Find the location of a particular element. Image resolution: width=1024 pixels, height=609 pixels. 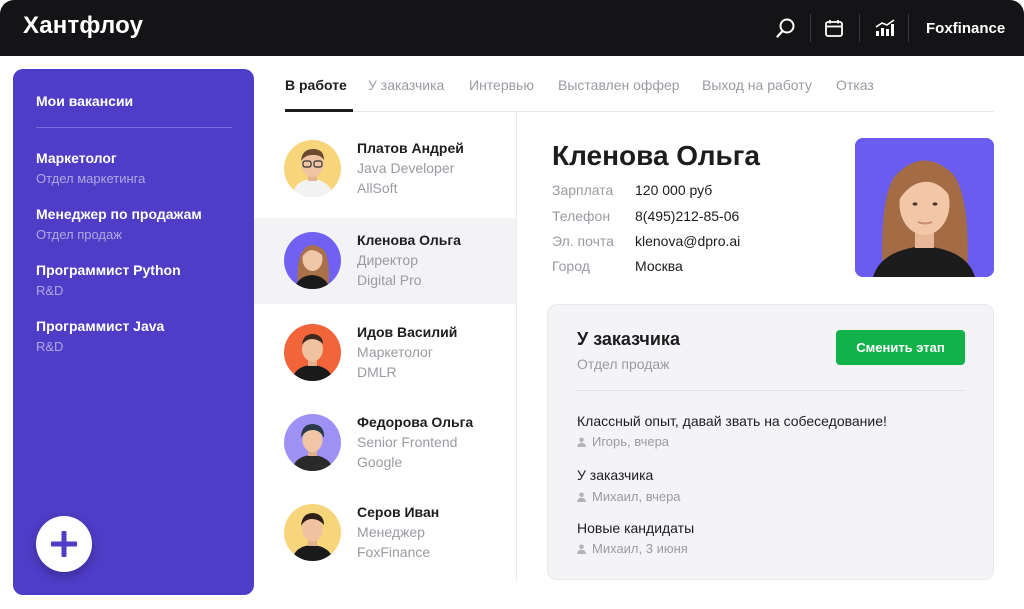

candidate-org: FoxFinance is located at coordinates (394, 552).